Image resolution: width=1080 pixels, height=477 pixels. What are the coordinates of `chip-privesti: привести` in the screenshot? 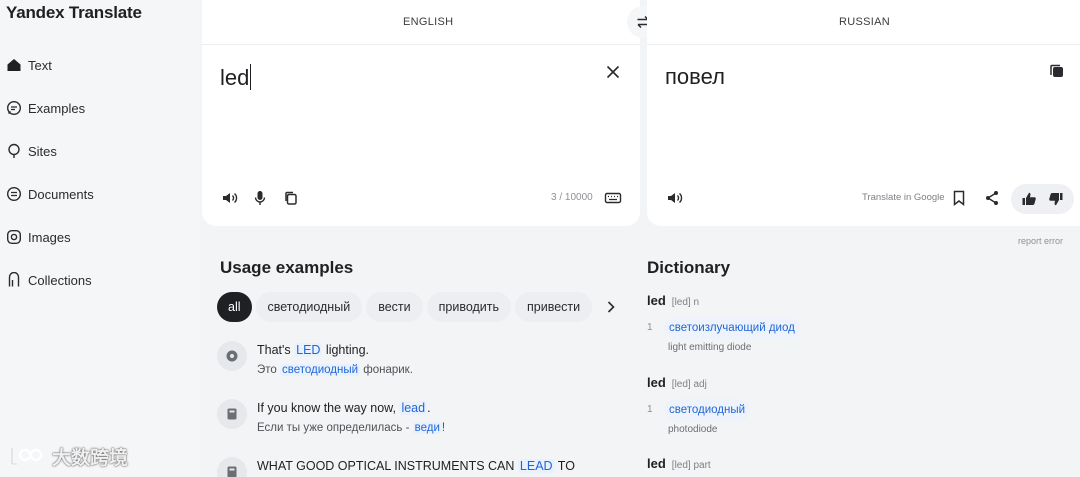 It's located at (554, 307).